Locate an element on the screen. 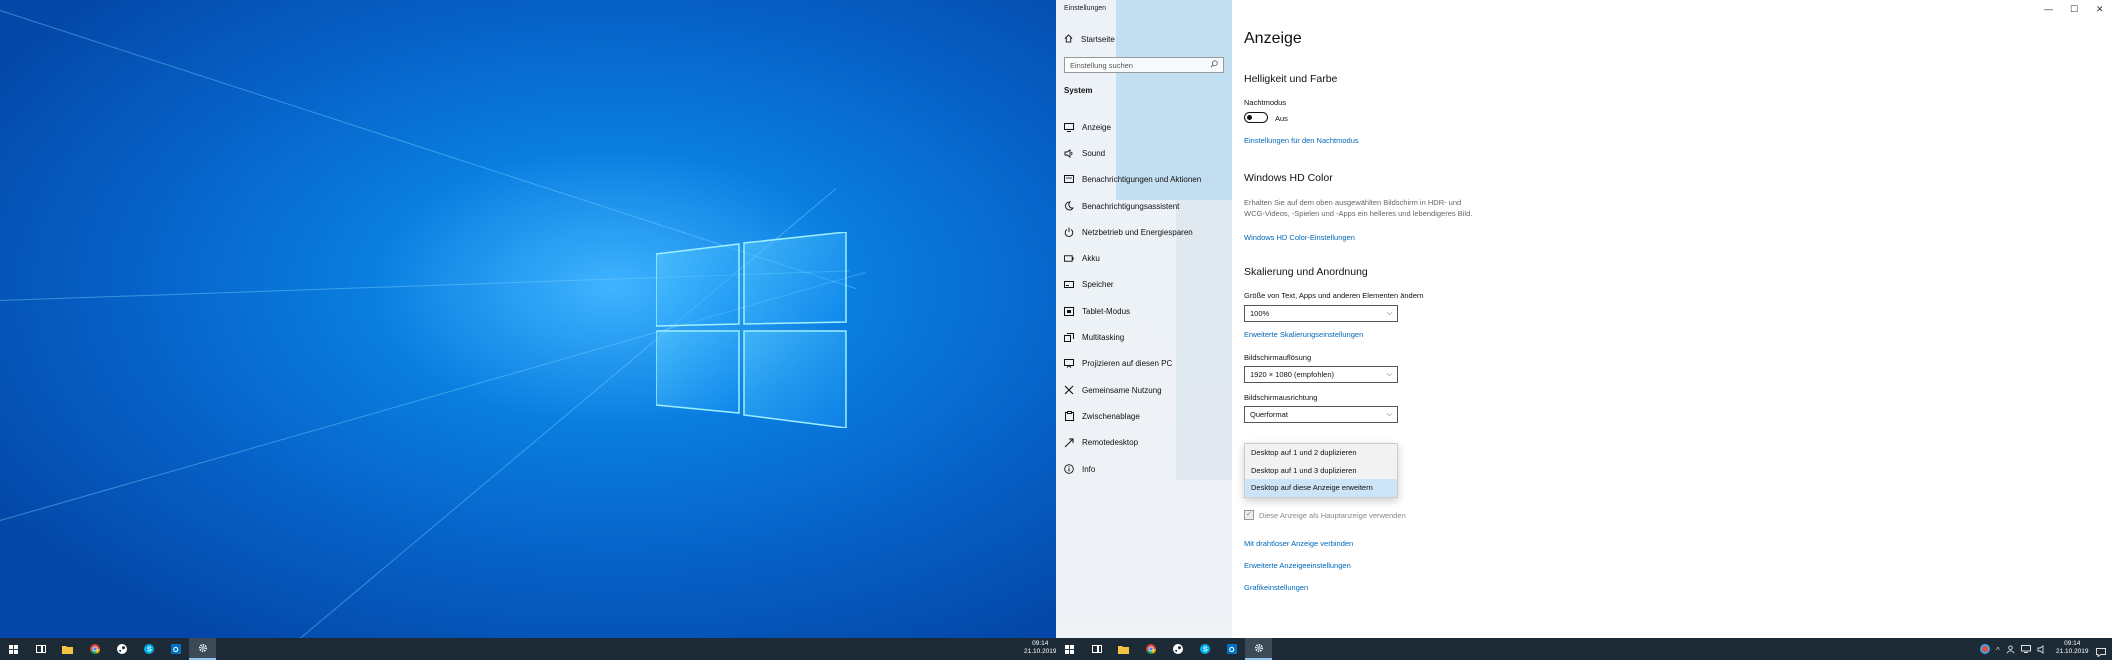  battery-icon is located at coordinates (1069, 259).